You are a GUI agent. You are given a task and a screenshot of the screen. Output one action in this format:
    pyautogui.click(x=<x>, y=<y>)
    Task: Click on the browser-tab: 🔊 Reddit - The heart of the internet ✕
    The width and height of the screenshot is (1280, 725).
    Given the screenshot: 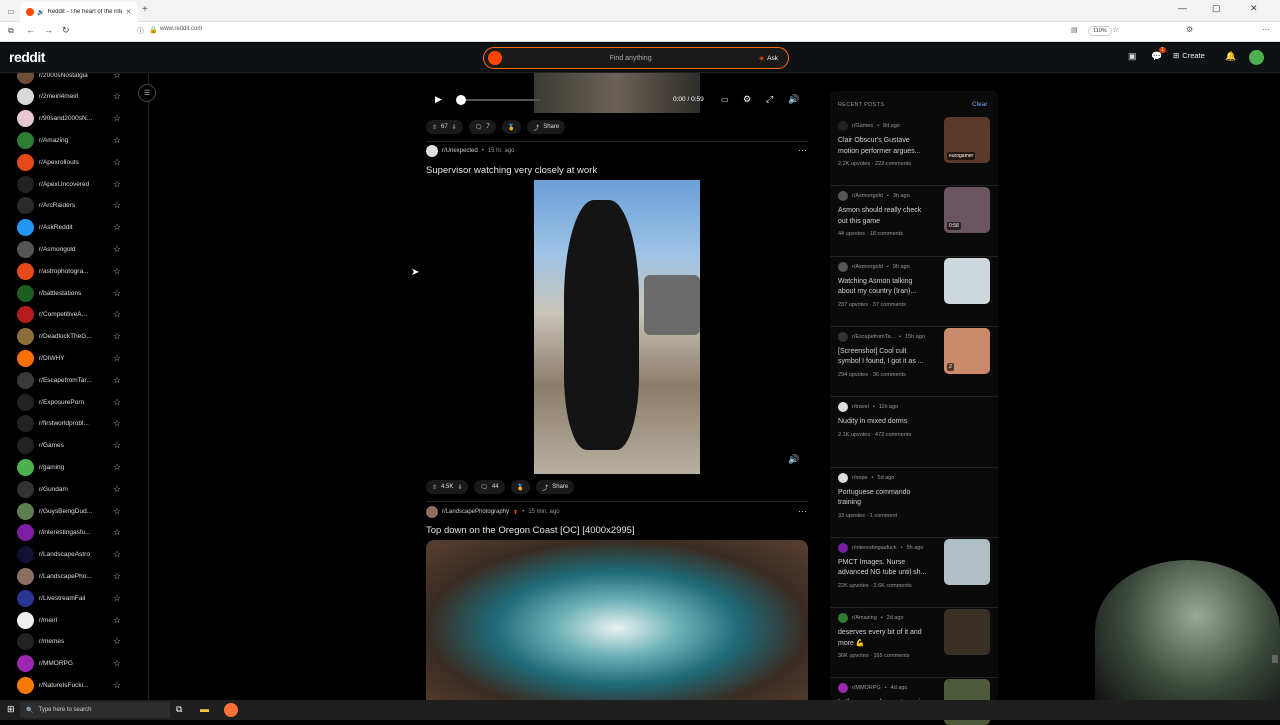 What is the action you would take?
    pyautogui.click(x=79, y=12)
    